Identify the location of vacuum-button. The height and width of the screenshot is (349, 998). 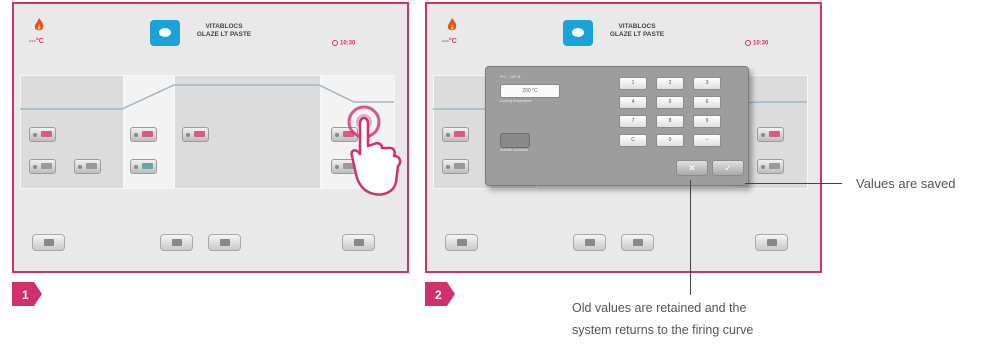
(87, 166).